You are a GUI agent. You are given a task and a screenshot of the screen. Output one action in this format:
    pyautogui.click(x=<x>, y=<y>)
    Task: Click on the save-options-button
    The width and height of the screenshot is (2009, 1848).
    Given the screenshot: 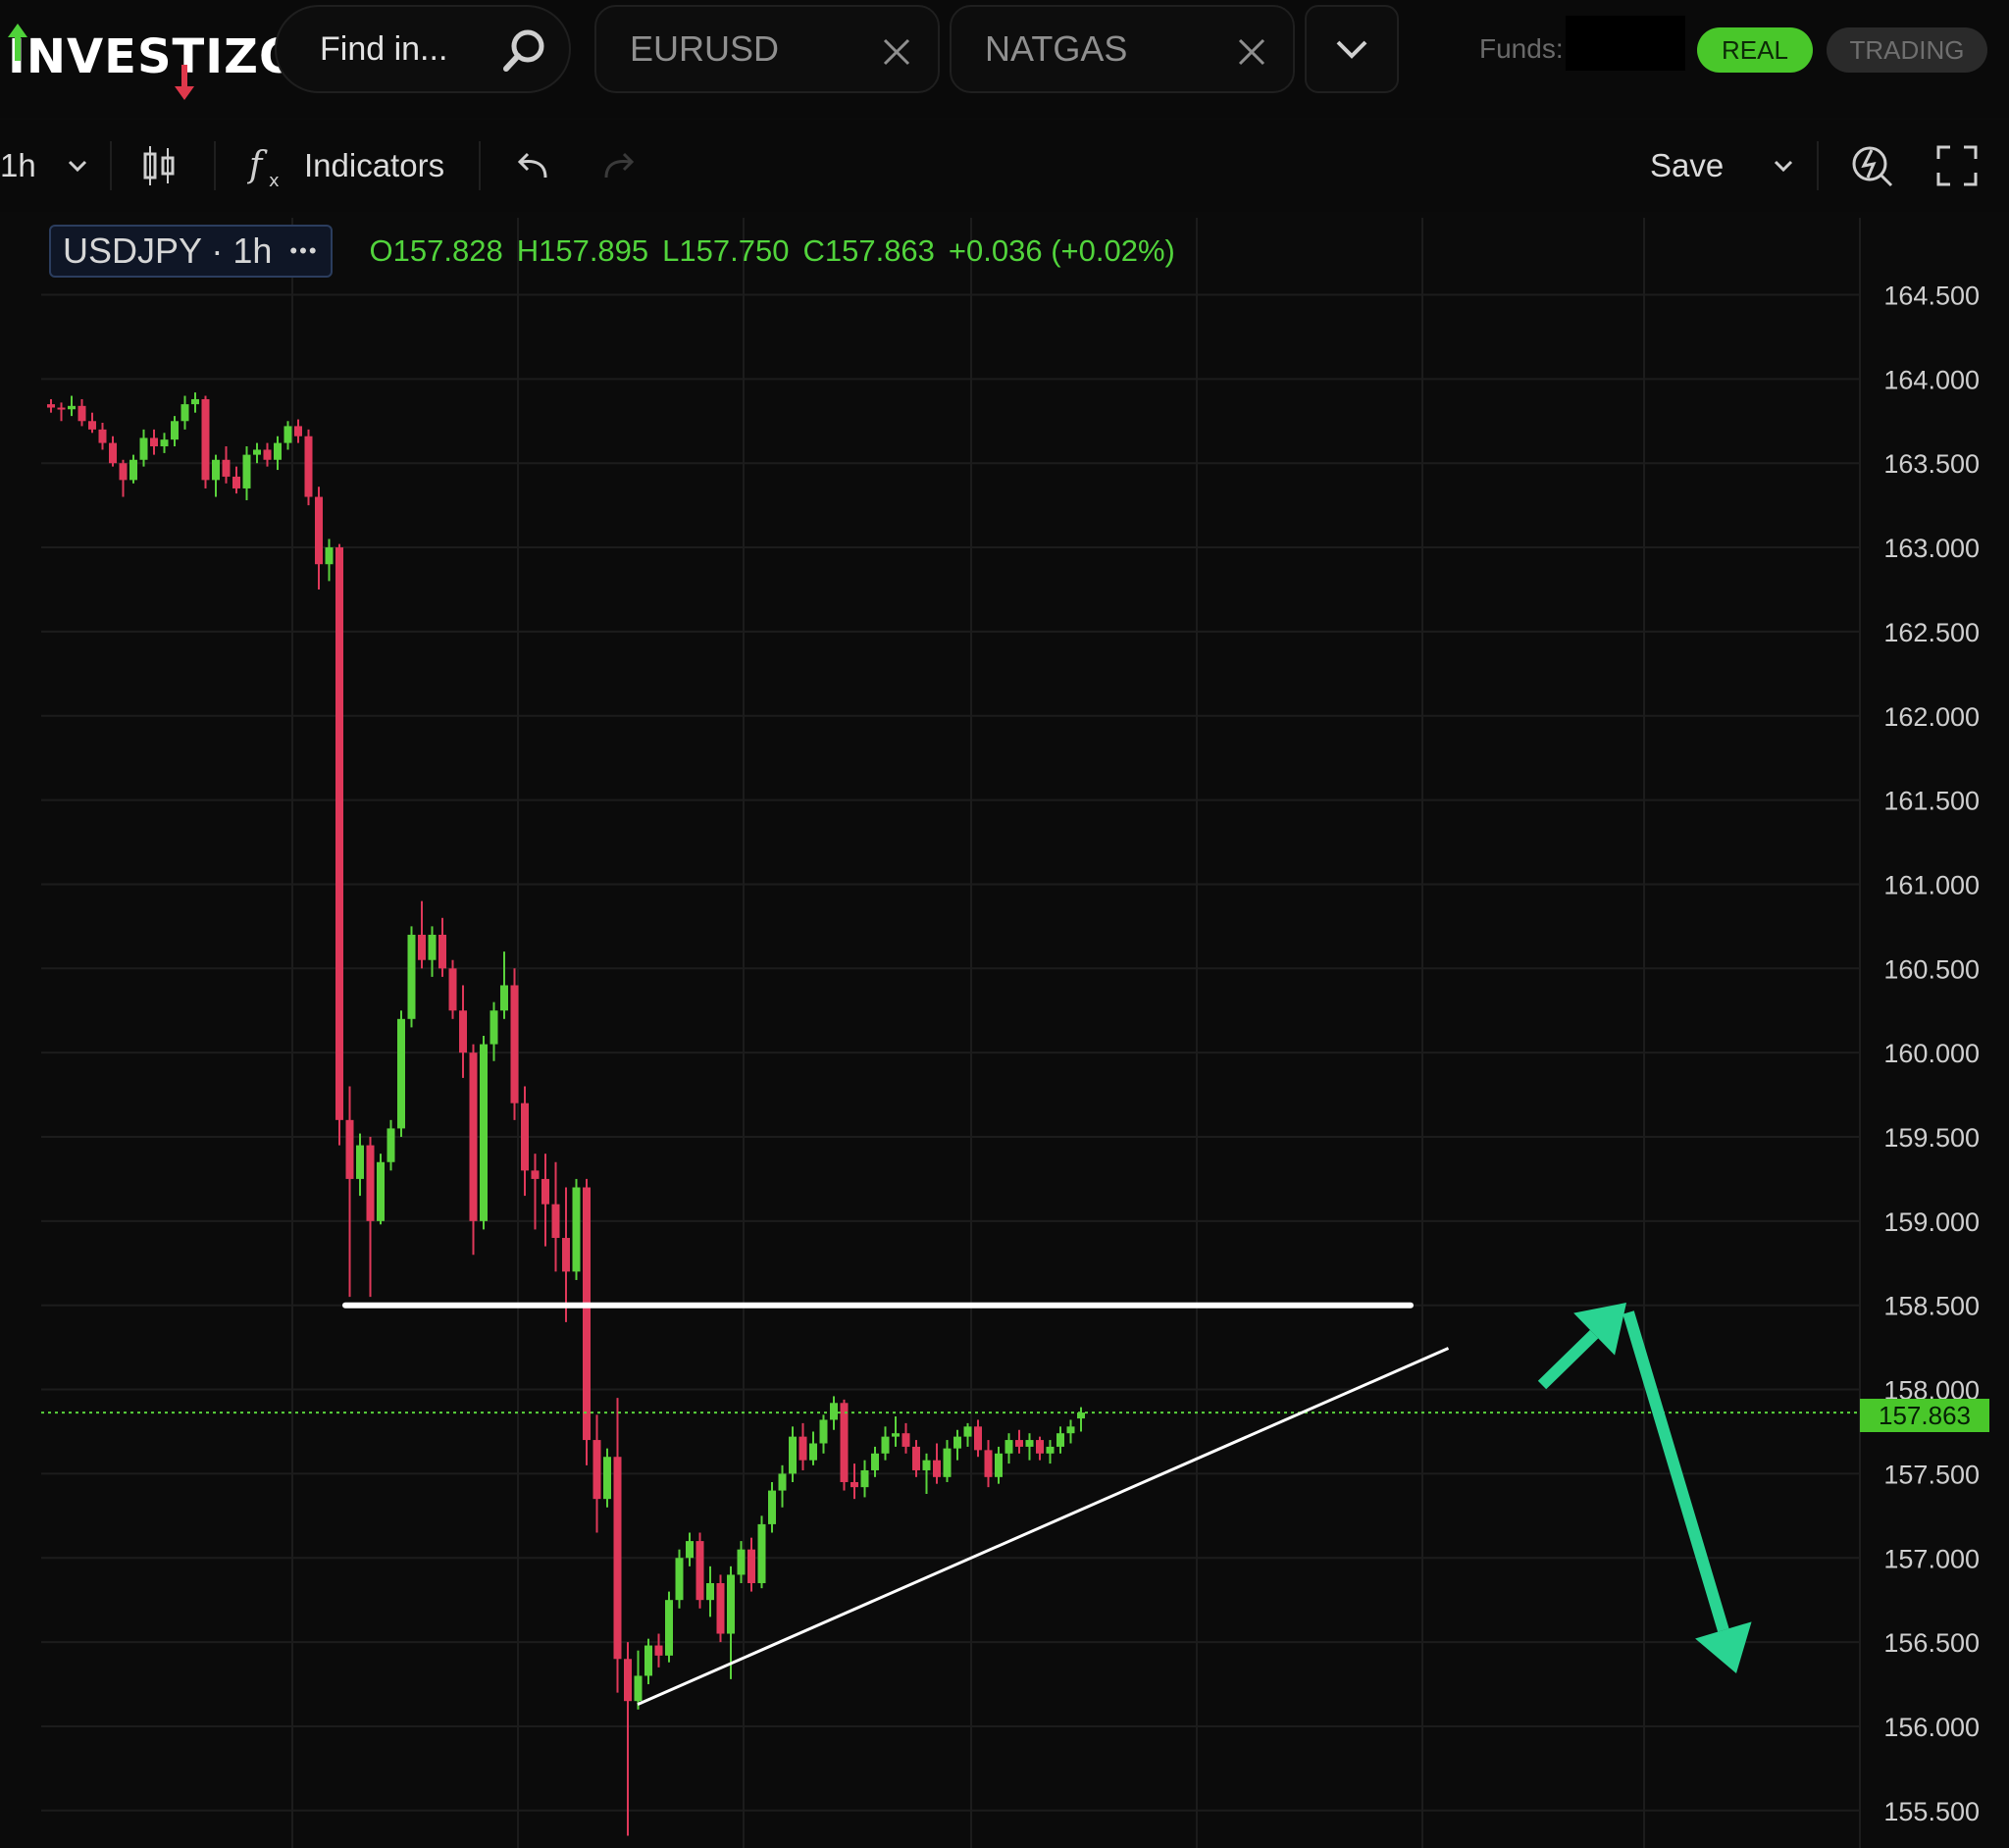 What is the action you would take?
    pyautogui.click(x=1783, y=166)
    